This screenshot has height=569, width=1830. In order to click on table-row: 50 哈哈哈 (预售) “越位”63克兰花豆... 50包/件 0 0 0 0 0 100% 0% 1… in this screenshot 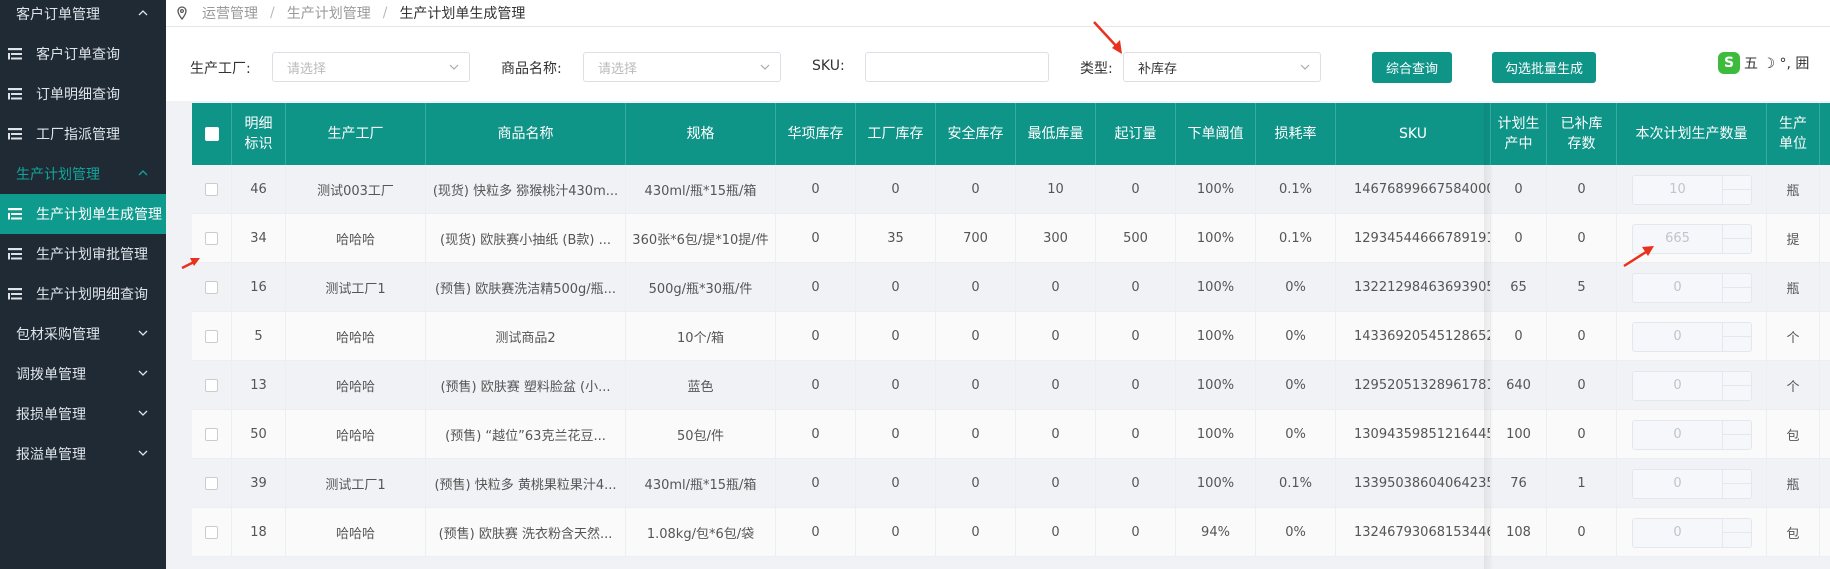, I will do `click(1011, 434)`.